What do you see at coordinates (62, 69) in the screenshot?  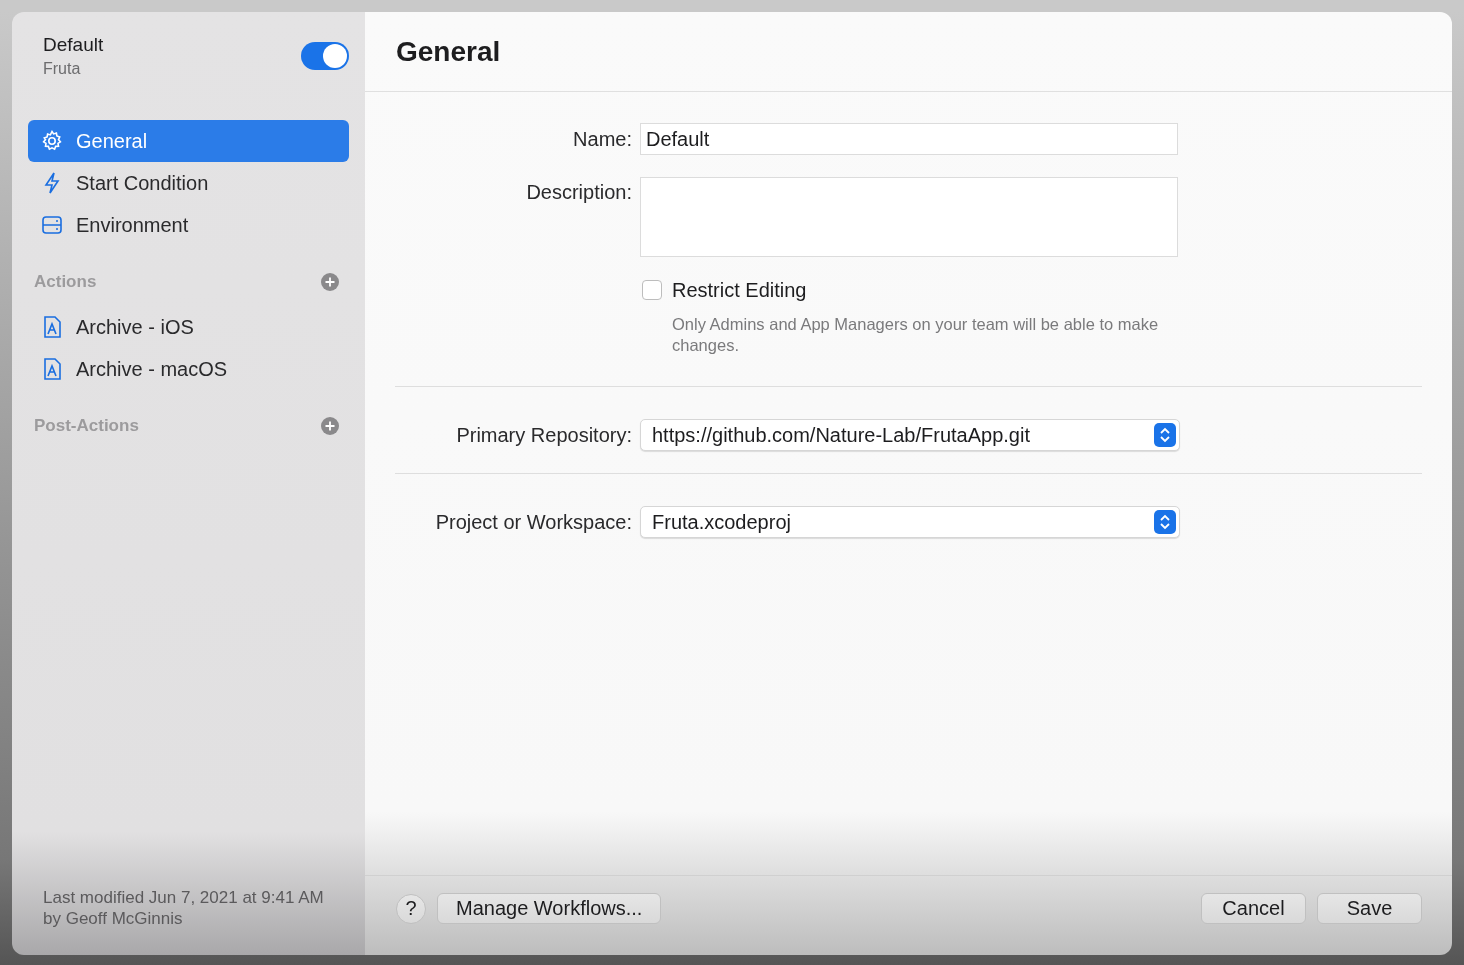 I see `workflow-subtitle: Fruta` at bounding box center [62, 69].